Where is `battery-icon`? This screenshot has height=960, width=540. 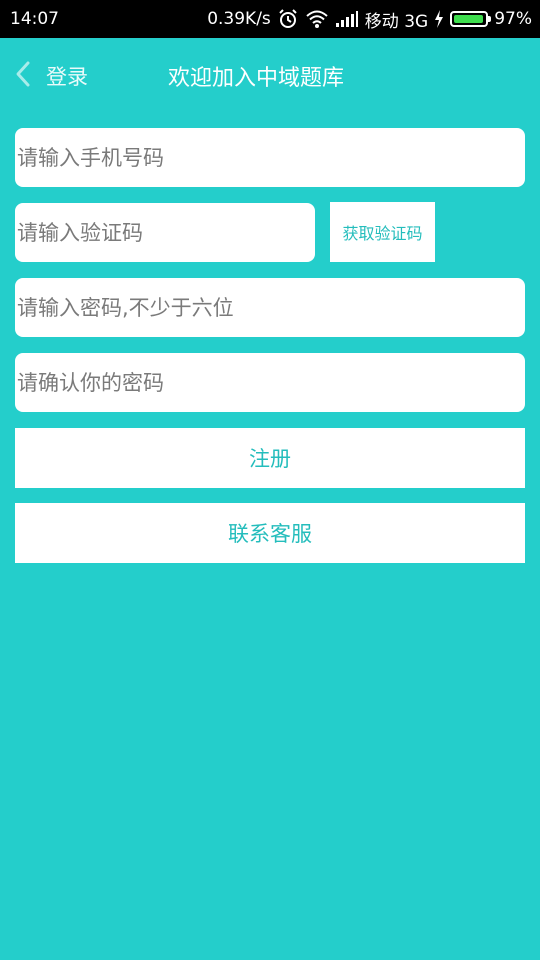
battery-icon is located at coordinates (471, 19).